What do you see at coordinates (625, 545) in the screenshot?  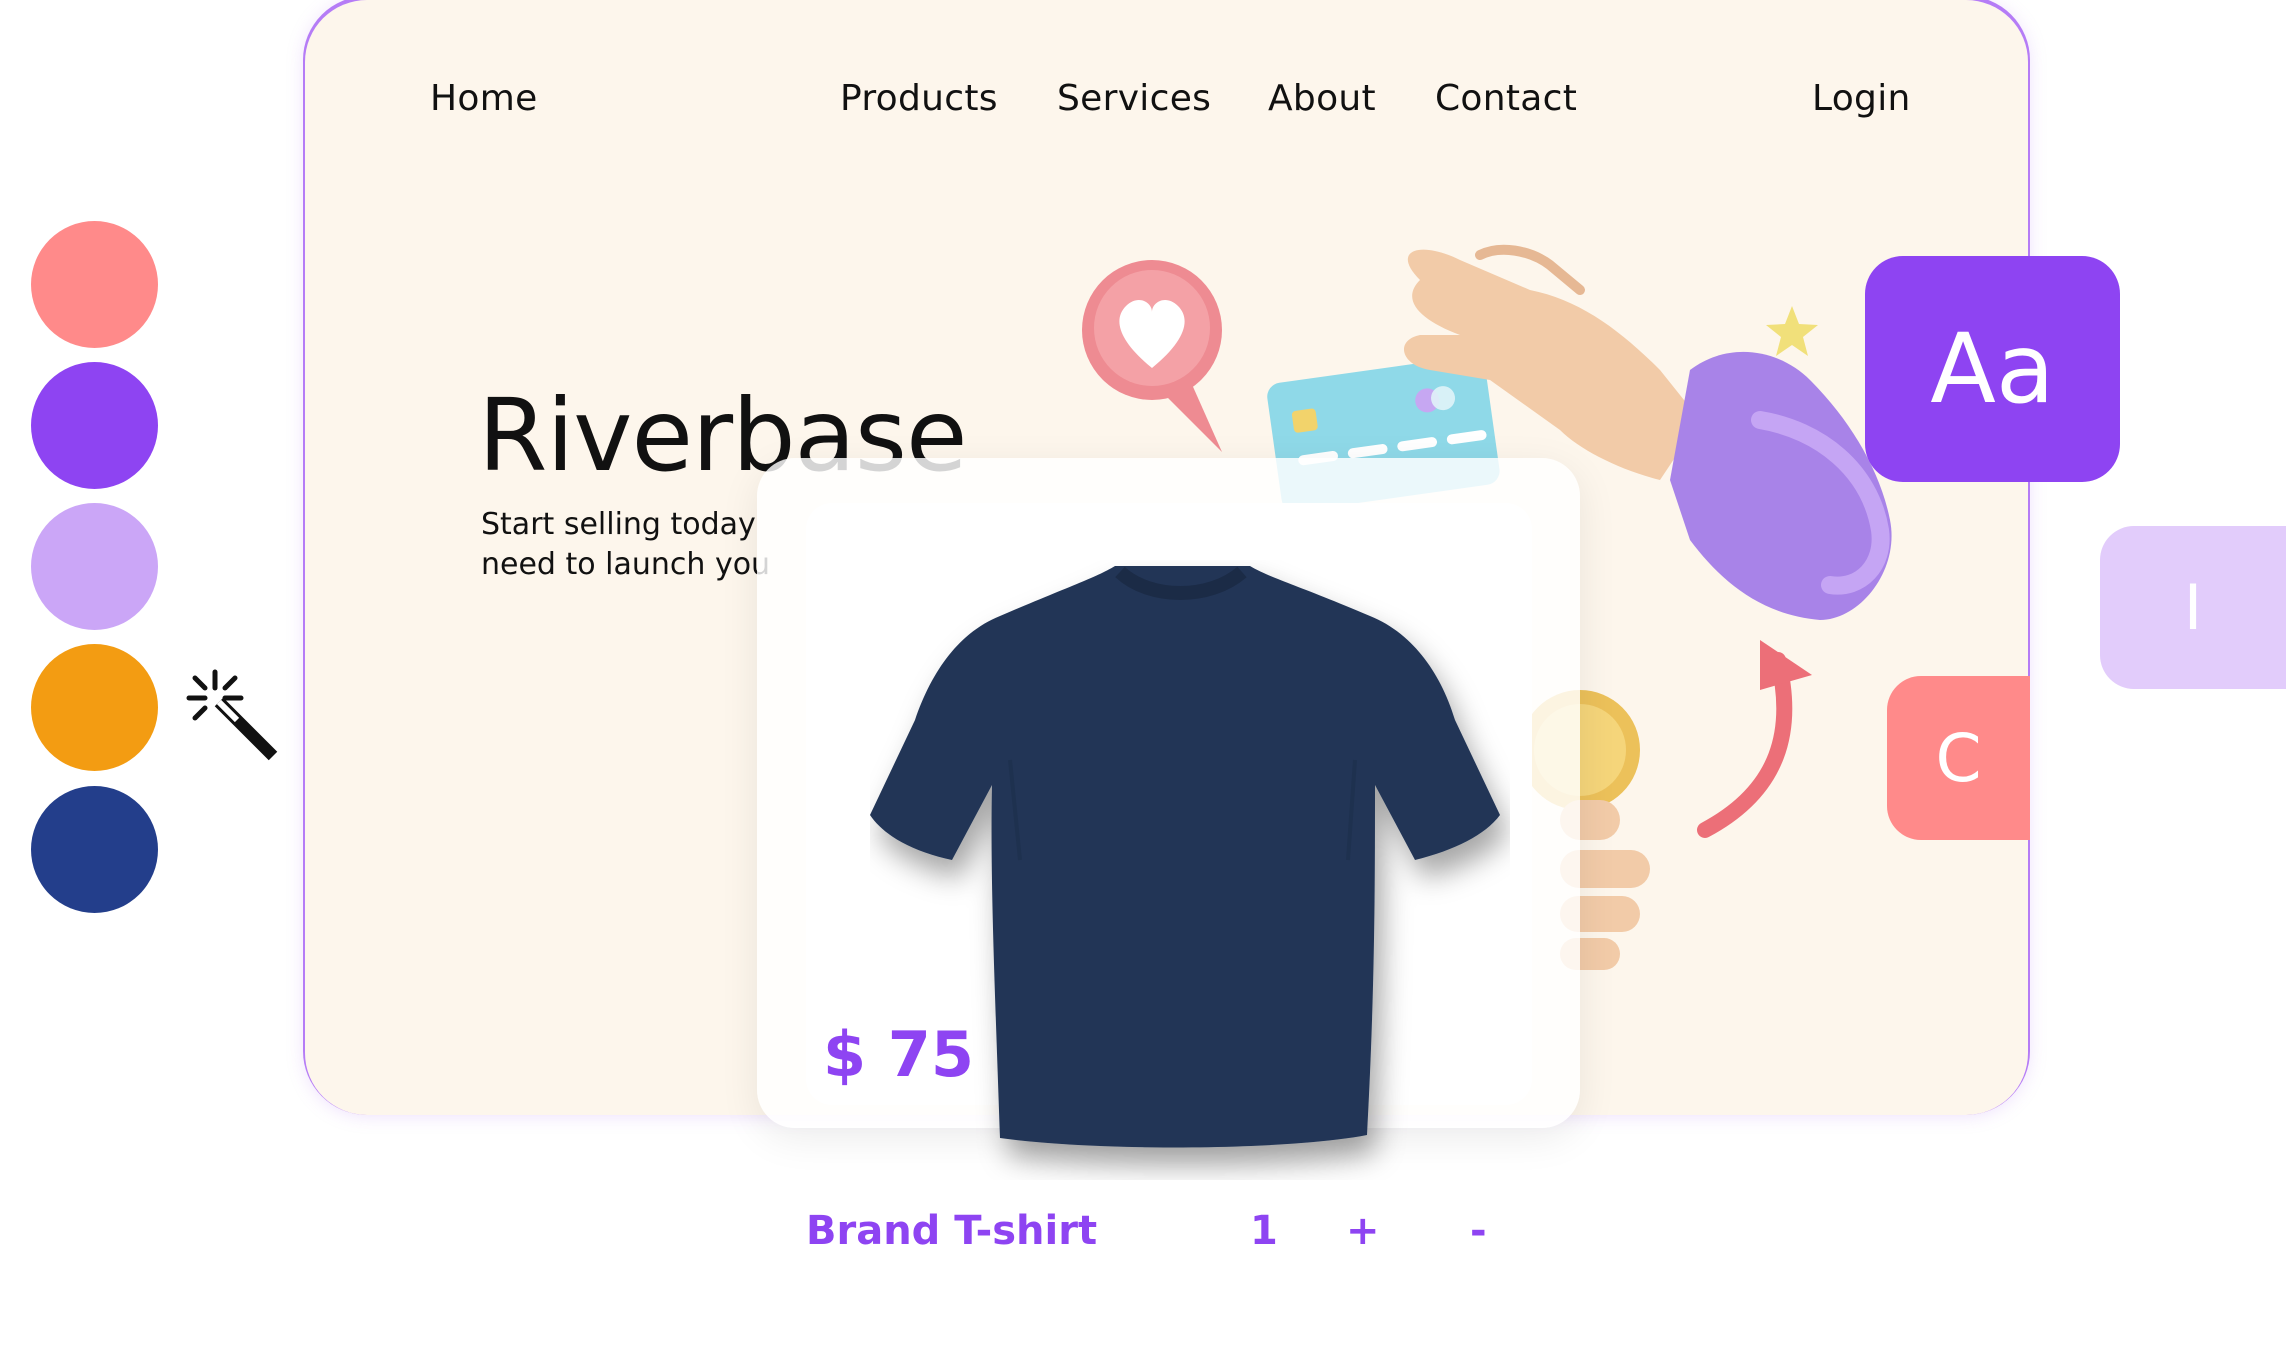 I see `hero-subtitle: Start selling today need to launch you` at bounding box center [625, 545].